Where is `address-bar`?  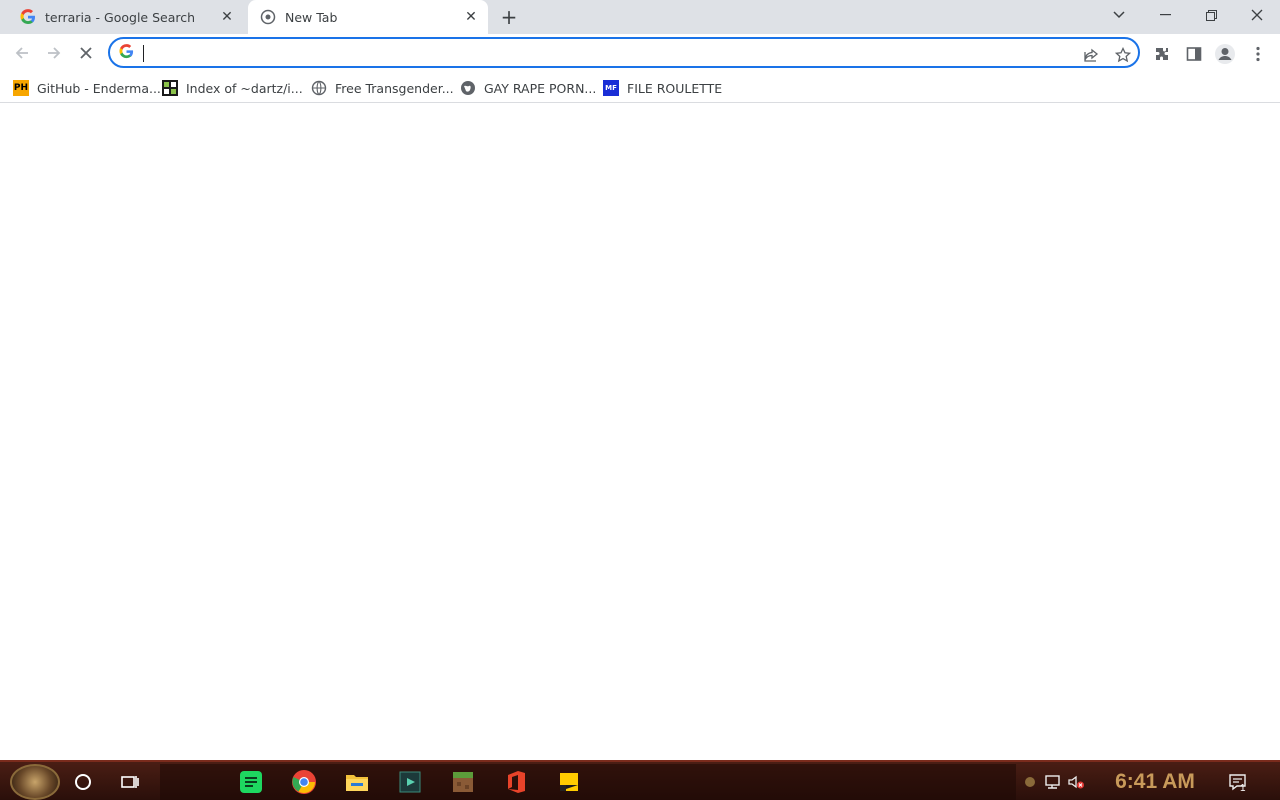 address-bar is located at coordinates (624, 52).